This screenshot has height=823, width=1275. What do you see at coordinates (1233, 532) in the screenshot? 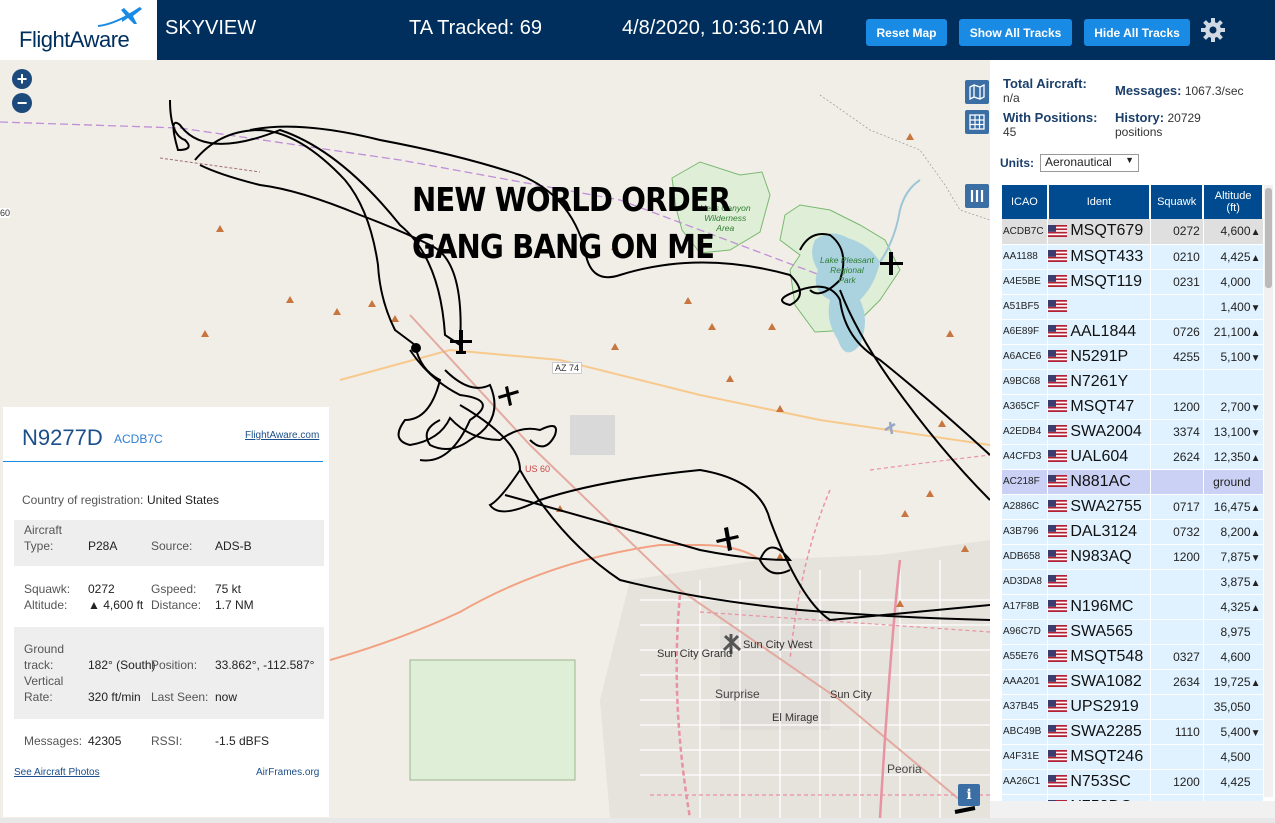
I see `cell-altitude: 8,200▲` at bounding box center [1233, 532].